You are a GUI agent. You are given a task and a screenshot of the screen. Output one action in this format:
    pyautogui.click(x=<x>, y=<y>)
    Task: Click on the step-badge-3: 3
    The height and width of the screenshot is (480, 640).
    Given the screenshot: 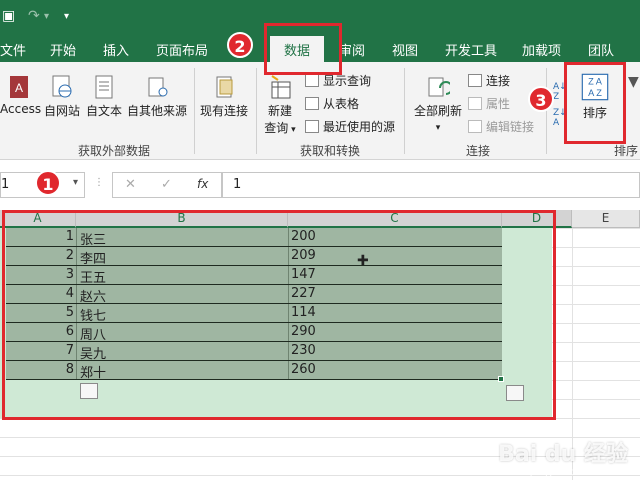 What is the action you would take?
    pyautogui.click(x=541, y=99)
    